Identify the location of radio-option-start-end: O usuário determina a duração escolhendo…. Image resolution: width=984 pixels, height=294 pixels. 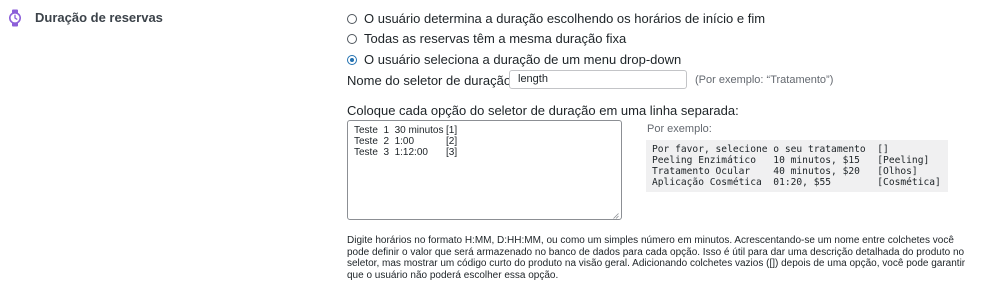
(556, 18).